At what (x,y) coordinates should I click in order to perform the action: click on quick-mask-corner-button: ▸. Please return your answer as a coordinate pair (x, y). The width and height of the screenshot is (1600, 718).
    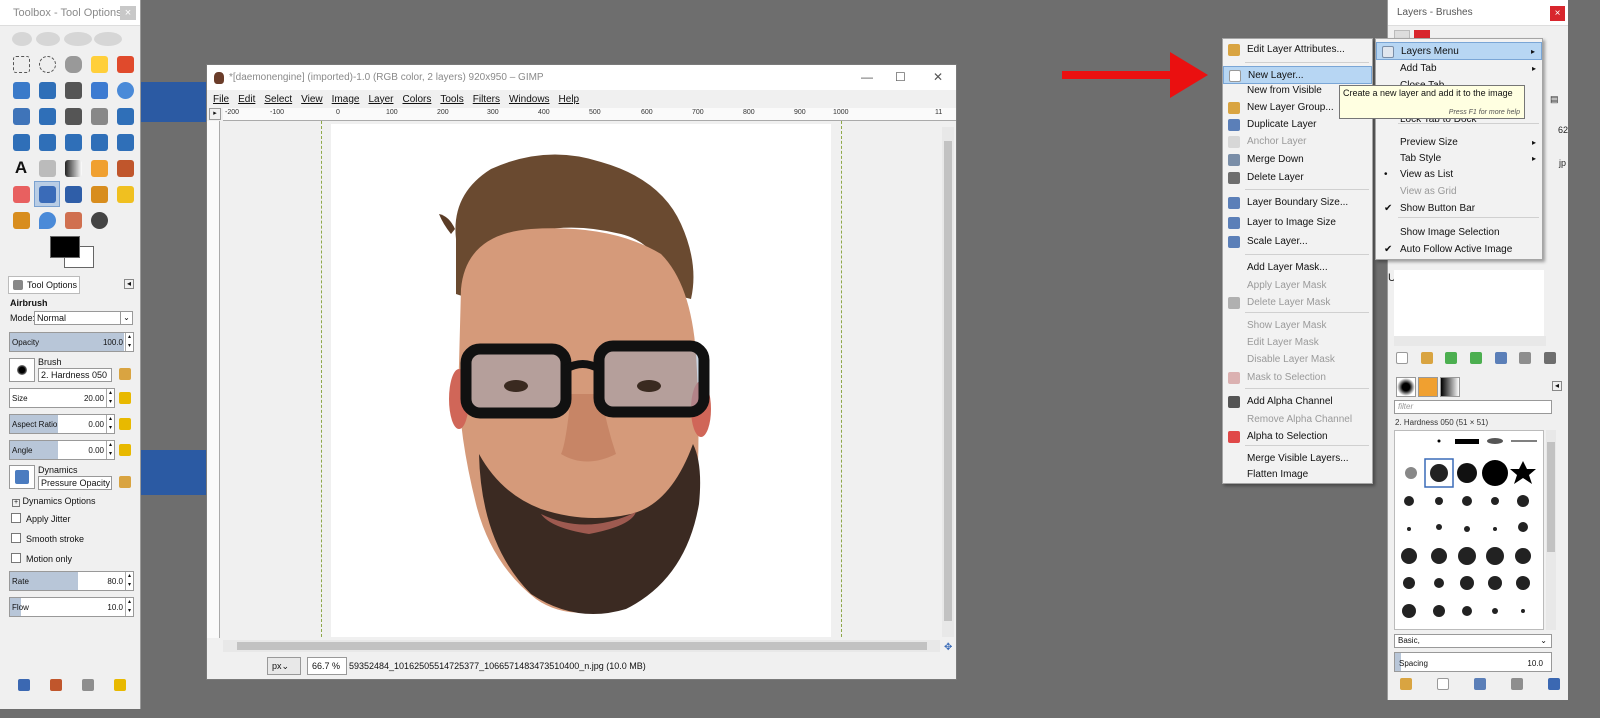
    Looking at the image, I should click on (215, 114).